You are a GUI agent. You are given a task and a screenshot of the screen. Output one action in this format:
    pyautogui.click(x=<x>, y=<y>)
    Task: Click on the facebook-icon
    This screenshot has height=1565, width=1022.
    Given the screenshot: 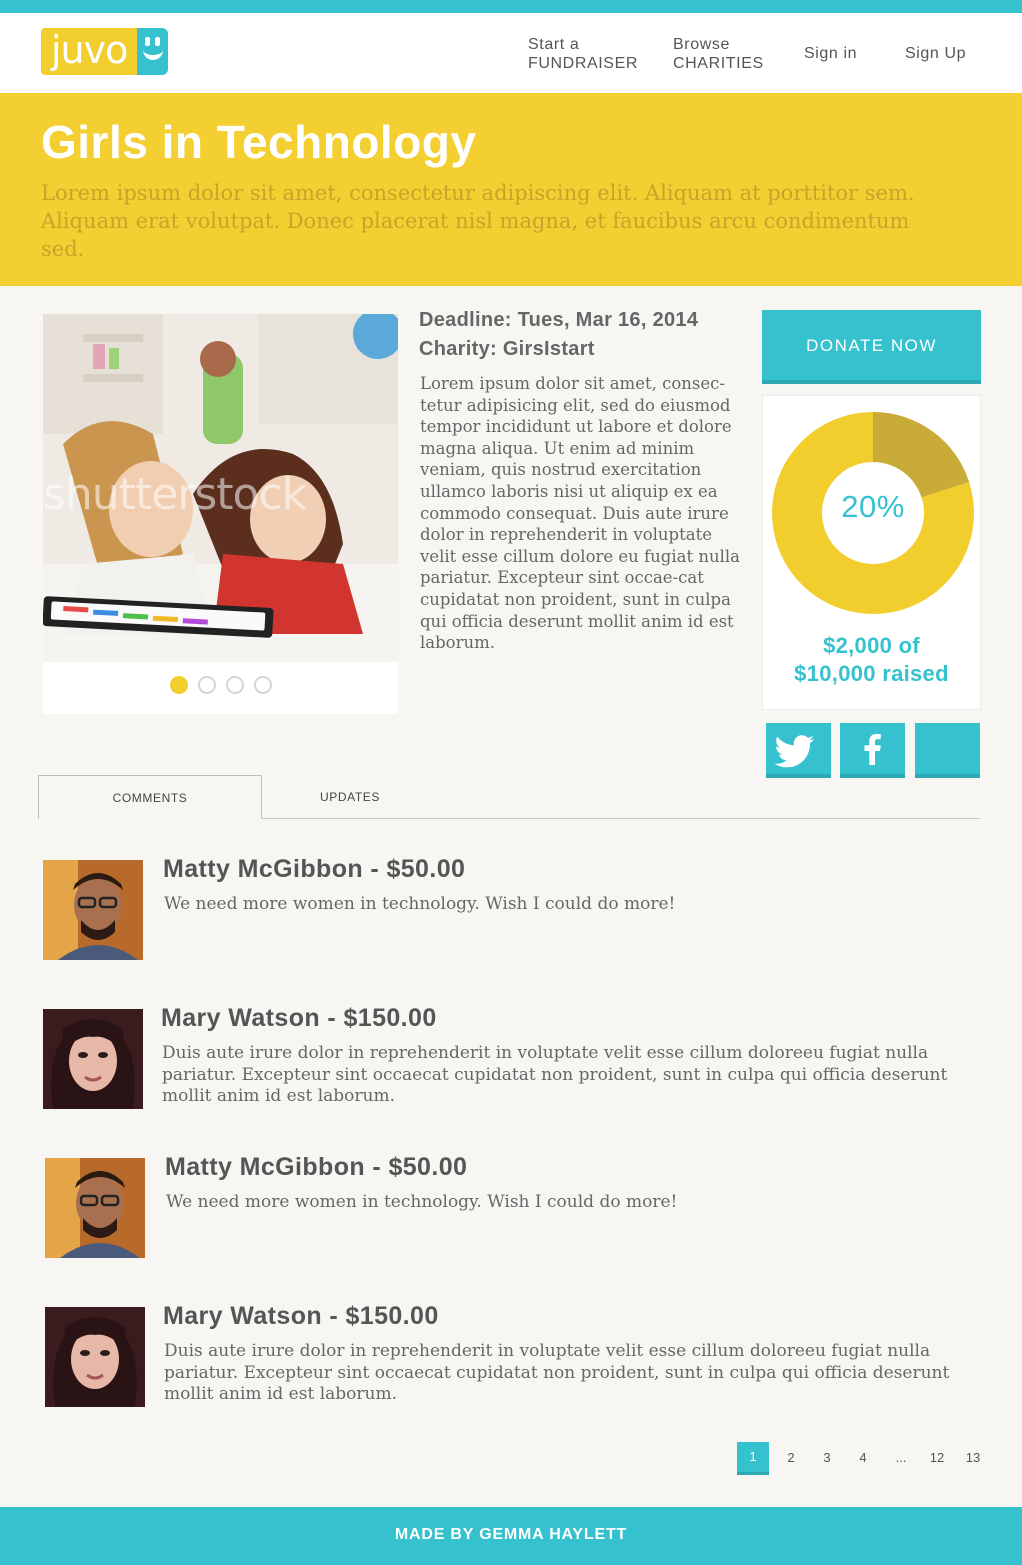 What is the action you would take?
    pyautogui.click(x=872, y=749)
    